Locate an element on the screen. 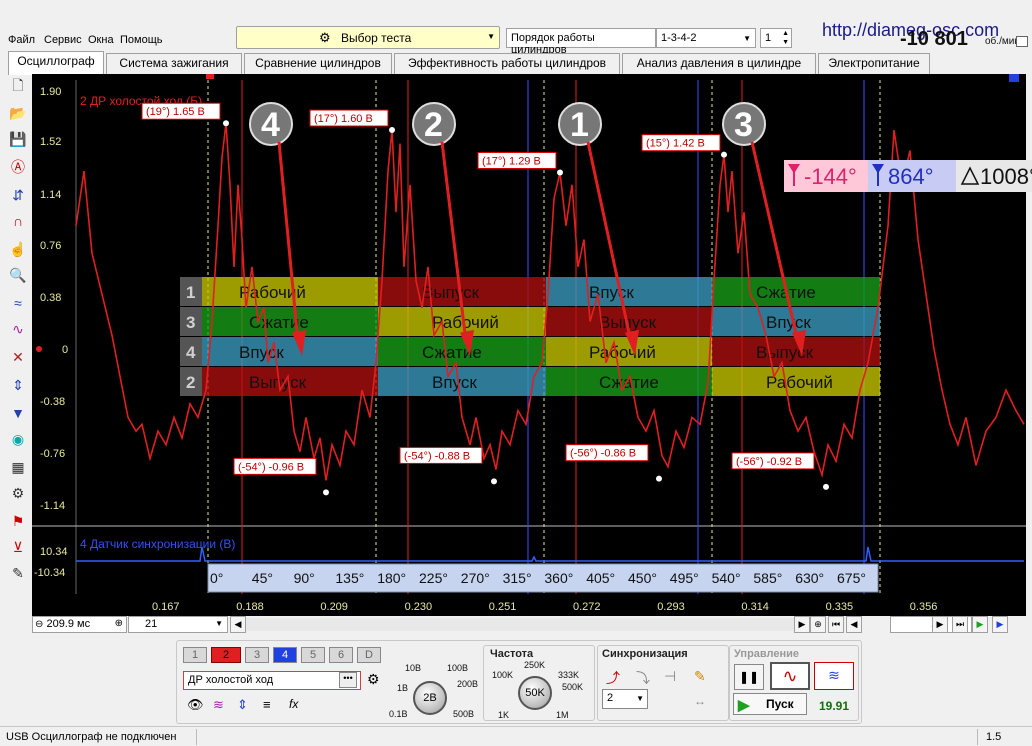 The height and width of the screenshot is (746, 1032). channel-name-browse-button: ••• is located at coordinates (348, 680).